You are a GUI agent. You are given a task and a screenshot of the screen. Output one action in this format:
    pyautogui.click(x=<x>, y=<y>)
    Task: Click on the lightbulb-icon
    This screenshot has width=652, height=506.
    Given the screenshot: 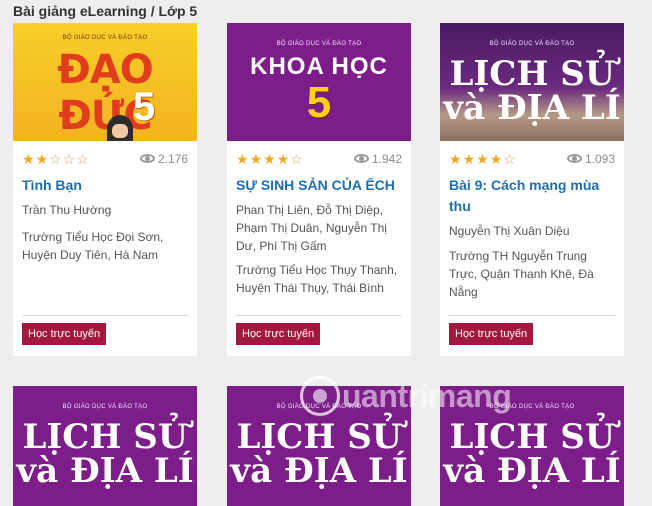 What is the action you would take?
    pyautogui.click(x=320, y=396)
    